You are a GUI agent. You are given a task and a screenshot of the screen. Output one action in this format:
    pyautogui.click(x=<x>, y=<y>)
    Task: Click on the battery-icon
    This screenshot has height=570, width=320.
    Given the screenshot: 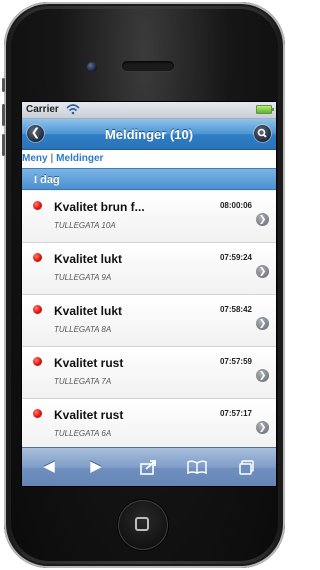 What is the action you would take?
    pyautogui.click(x=265, y=109)
    